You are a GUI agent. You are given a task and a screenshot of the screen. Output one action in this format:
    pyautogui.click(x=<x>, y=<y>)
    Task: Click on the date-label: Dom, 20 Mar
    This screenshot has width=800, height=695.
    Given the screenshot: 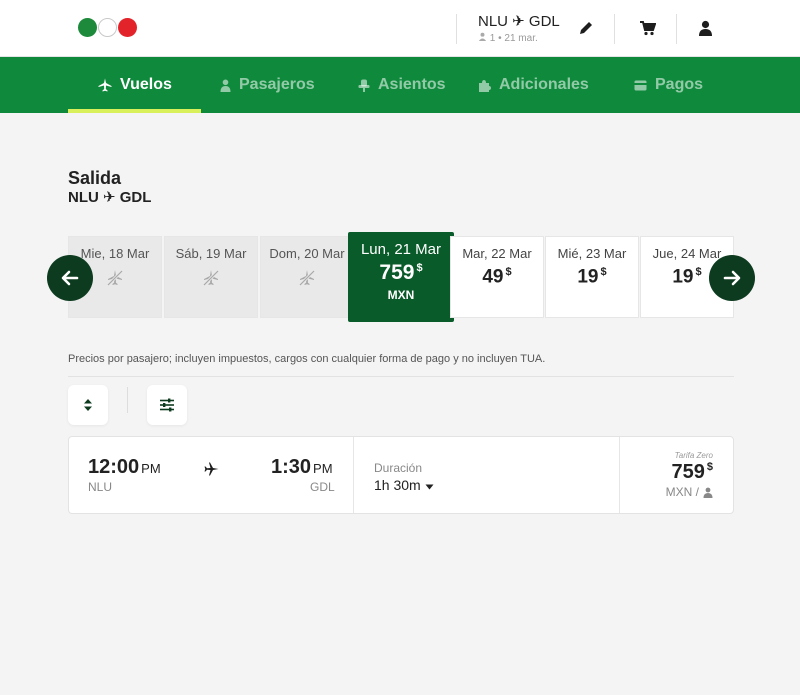 What is the action you would take?
    pyautogui.click(x=307, y=253)
    